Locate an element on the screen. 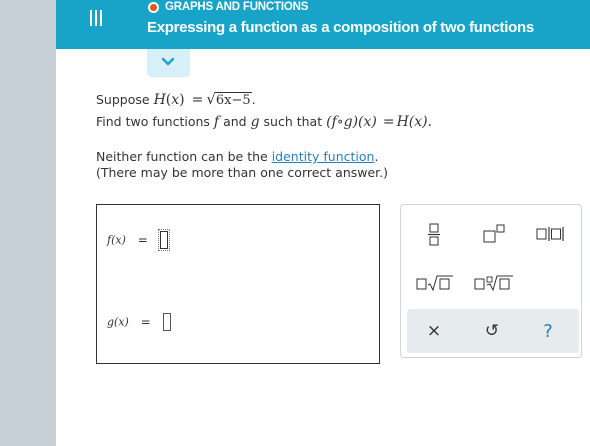 The height and width of the screenshot is (446, 590). math-keypad: × ↺ ? is located at coordinates (491, 281).